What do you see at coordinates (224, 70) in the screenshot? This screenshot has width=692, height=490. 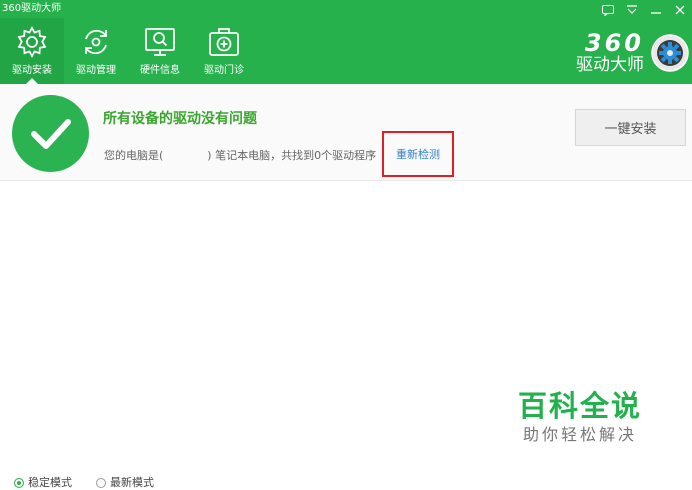 I see `nav-label: 驱动门诊` at bounding box center [224, 70].